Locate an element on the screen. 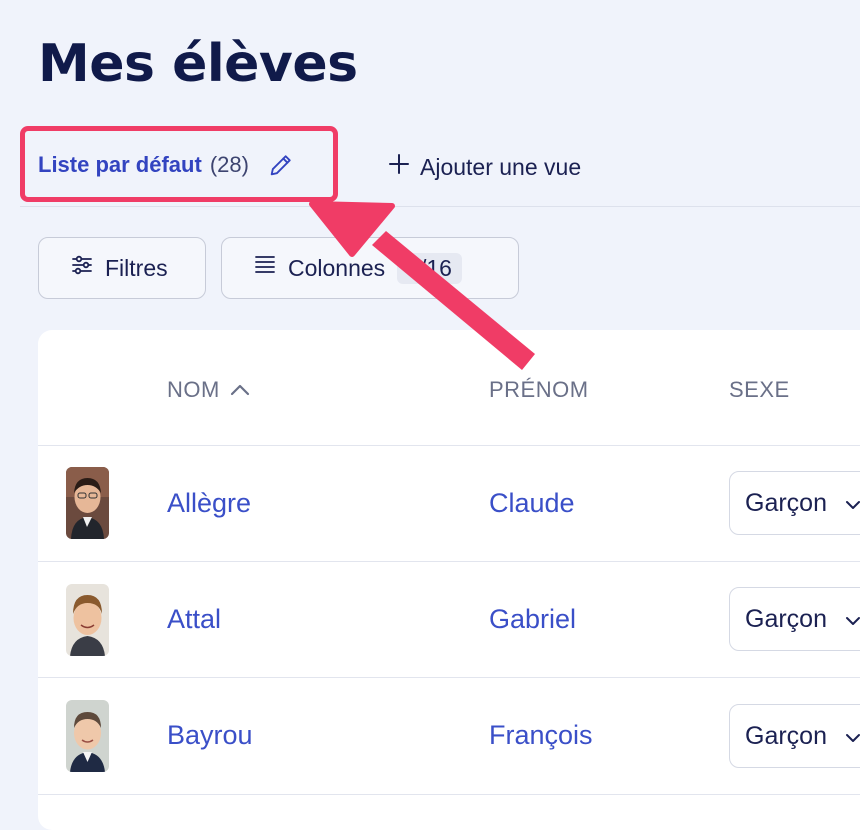 The image size is (860, 830). chevron-up-icon is located at coordinates (240, 390).